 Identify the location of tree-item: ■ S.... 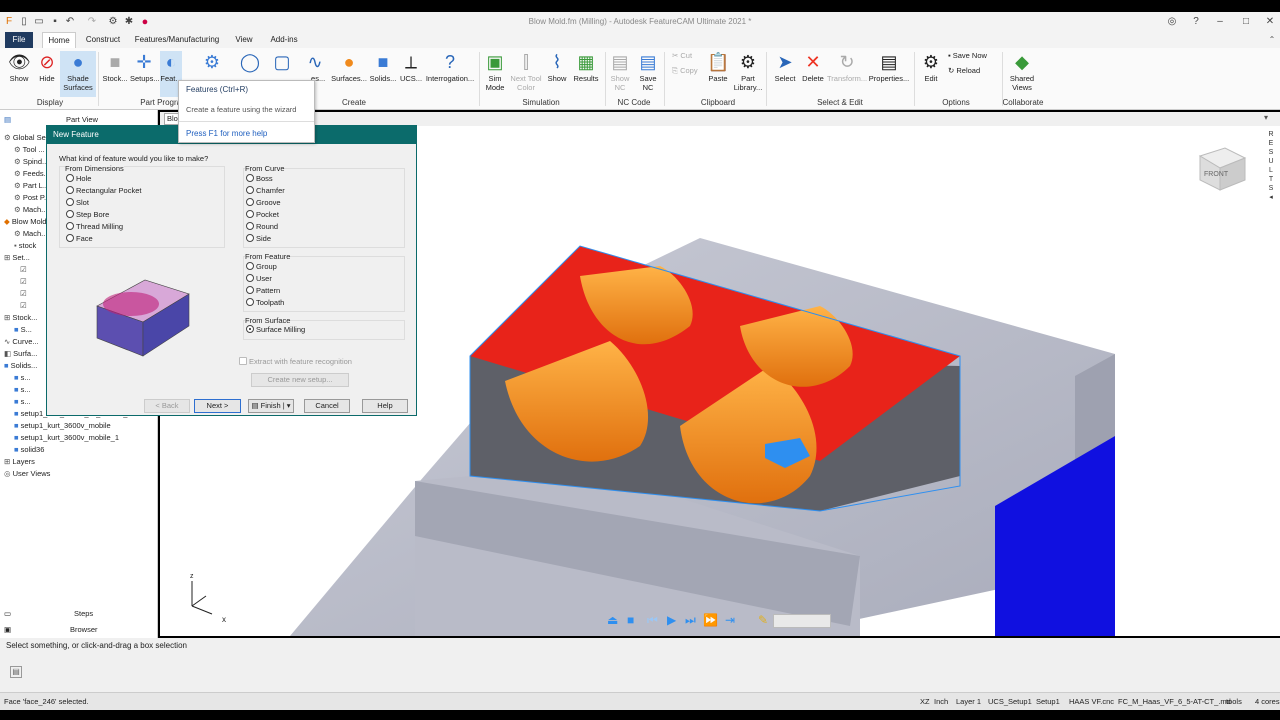
(23, 330).